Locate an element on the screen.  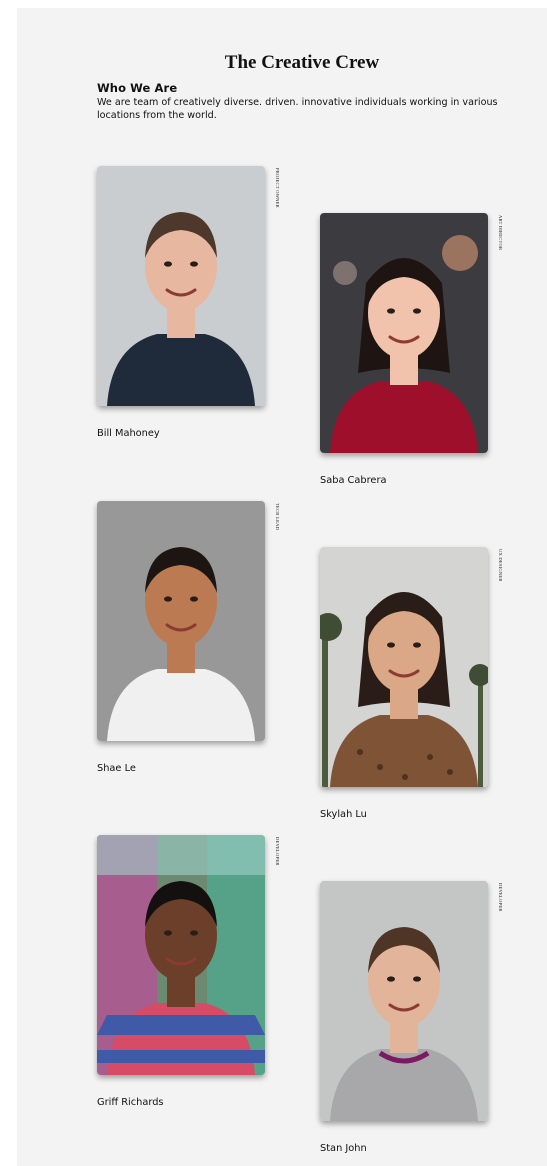
portrait-man-grey-sweater is located at coordinates (404, 1001).